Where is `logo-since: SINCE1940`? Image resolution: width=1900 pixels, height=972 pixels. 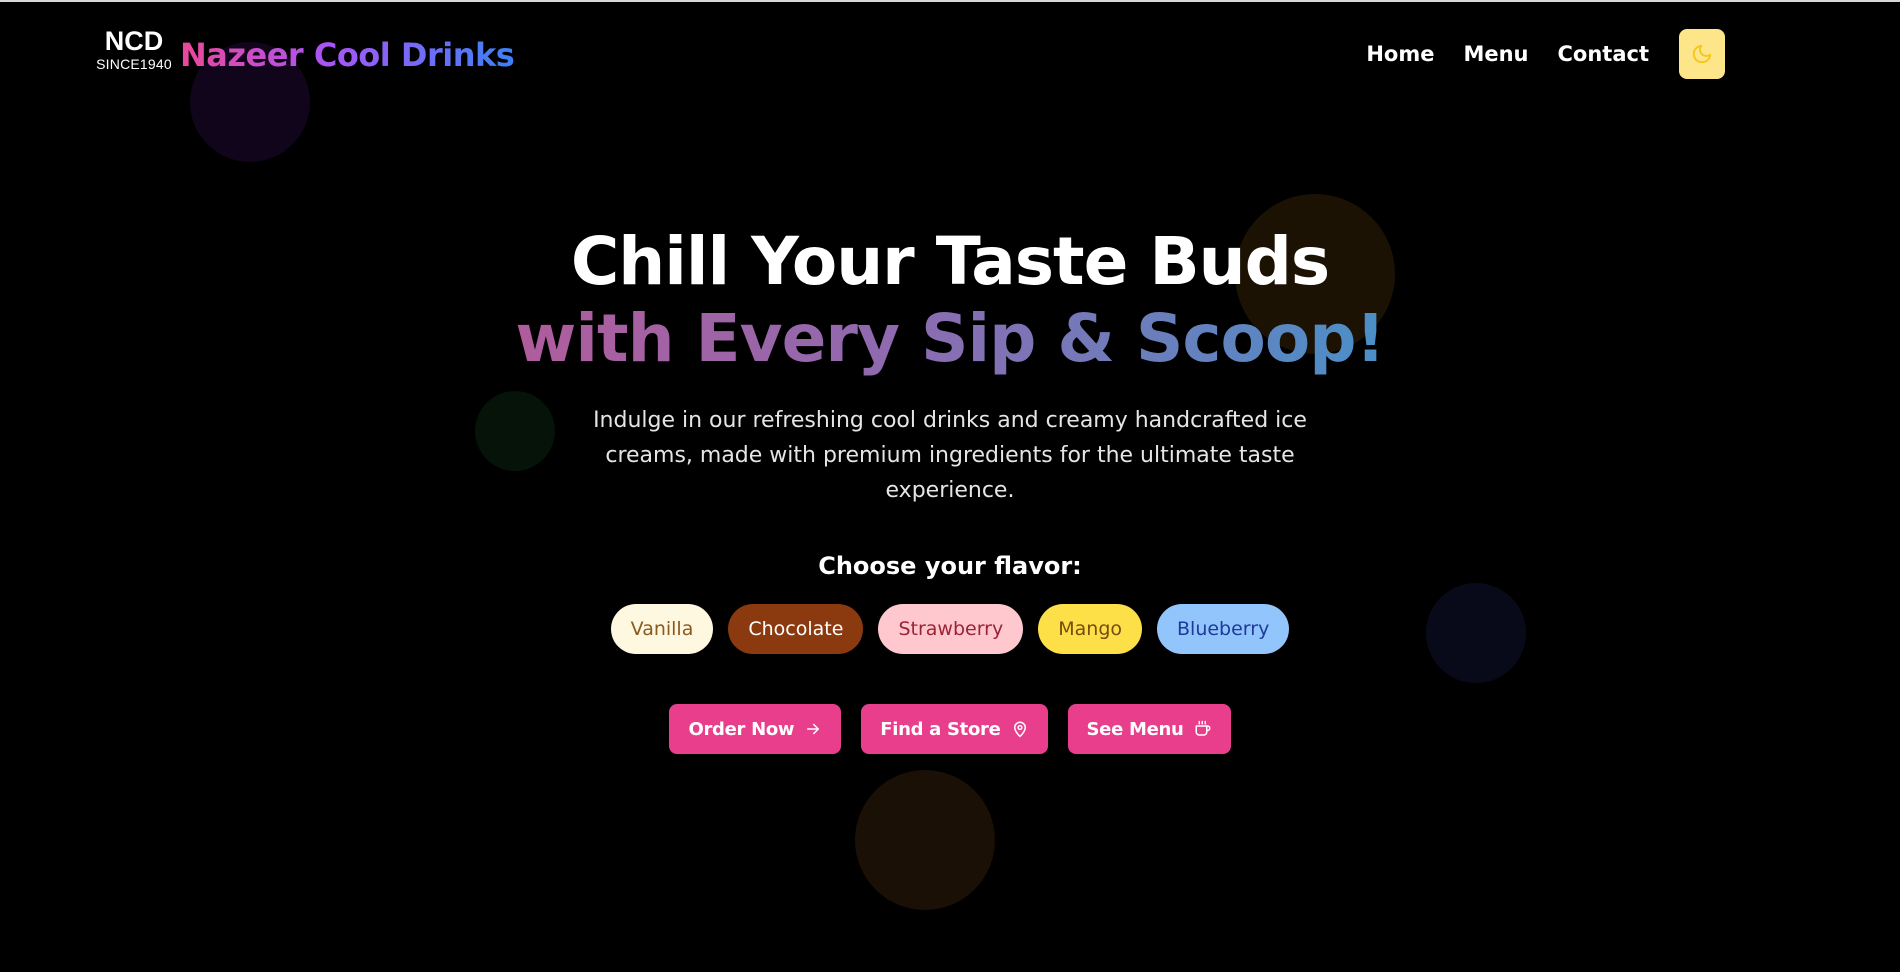
logo-since: SINCE1940 is located at coordinates (134, 64).